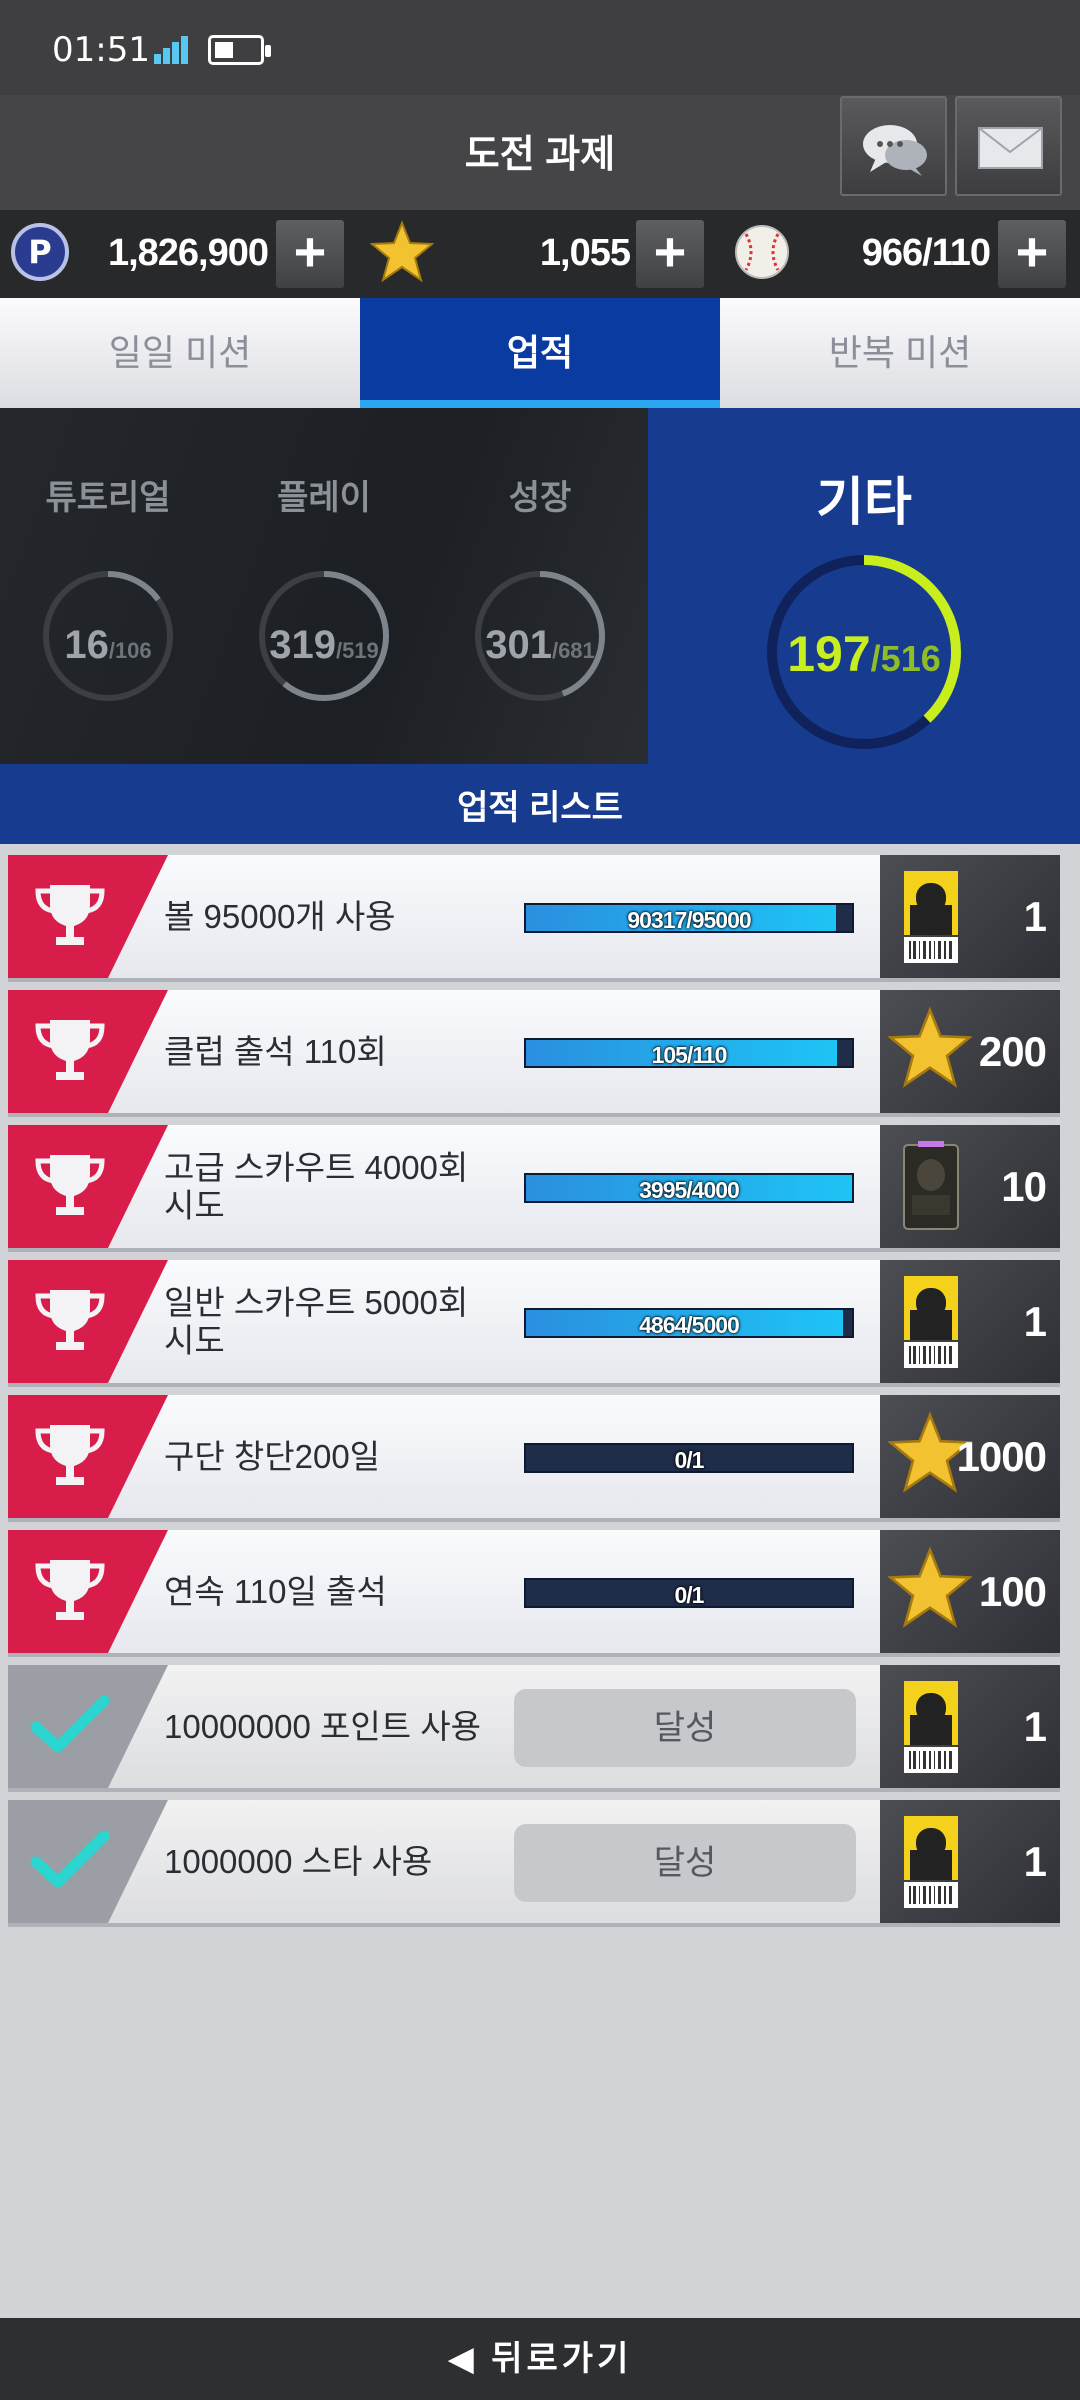 This screenshot has height=2400, width=1080. What do you see at coordinates (280, 916) in the screenshot?
I see `achievement-name: 볼 95000개 사용` at bounding box center [280, 916].